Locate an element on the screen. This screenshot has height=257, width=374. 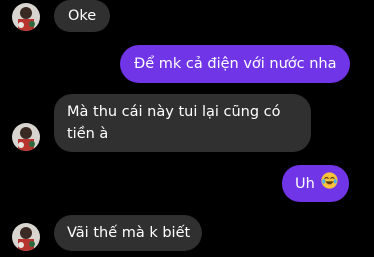
message-text: Oke is located at coordinates (82, 16).